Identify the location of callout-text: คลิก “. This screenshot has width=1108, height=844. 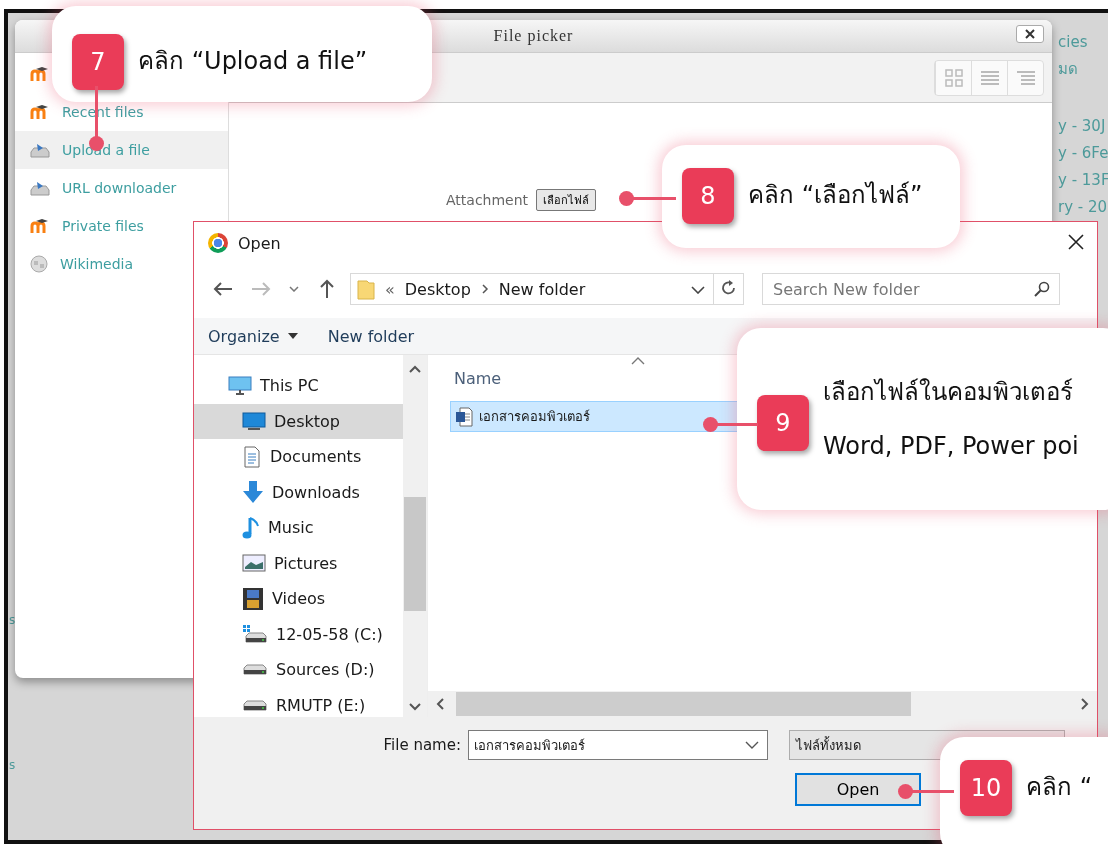
(1059, 787).